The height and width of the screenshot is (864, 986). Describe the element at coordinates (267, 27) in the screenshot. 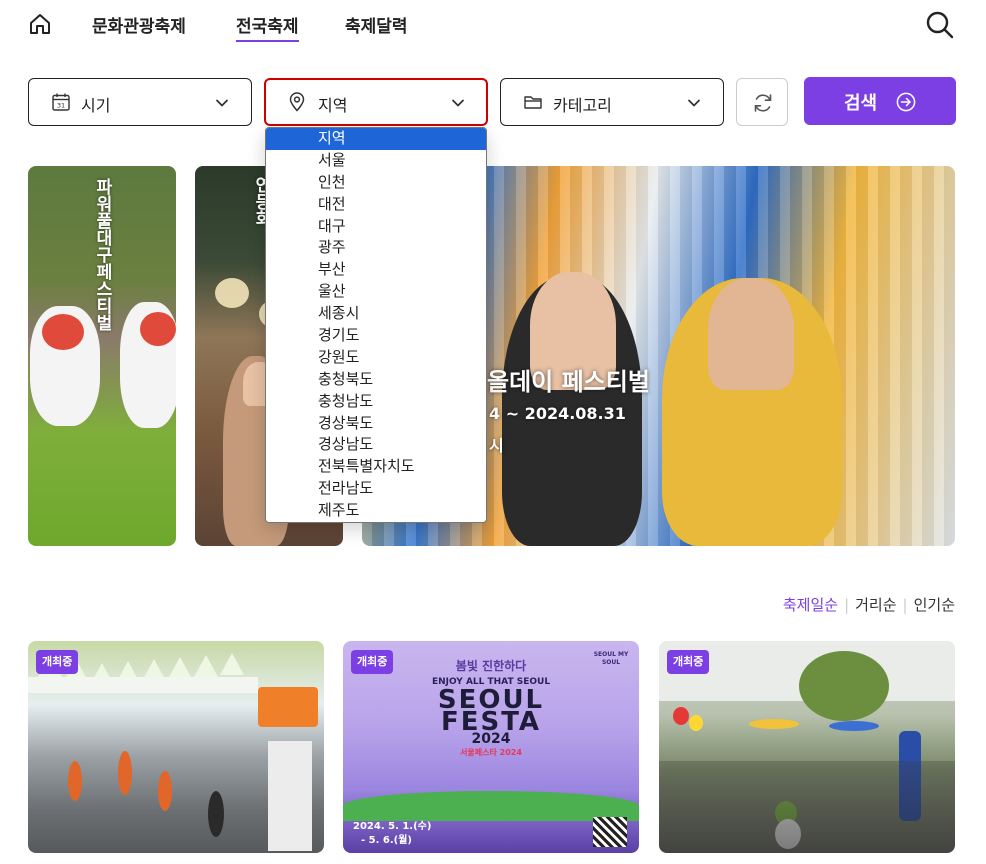

I see `nav-link-national-festival: 전국축제` at that location.